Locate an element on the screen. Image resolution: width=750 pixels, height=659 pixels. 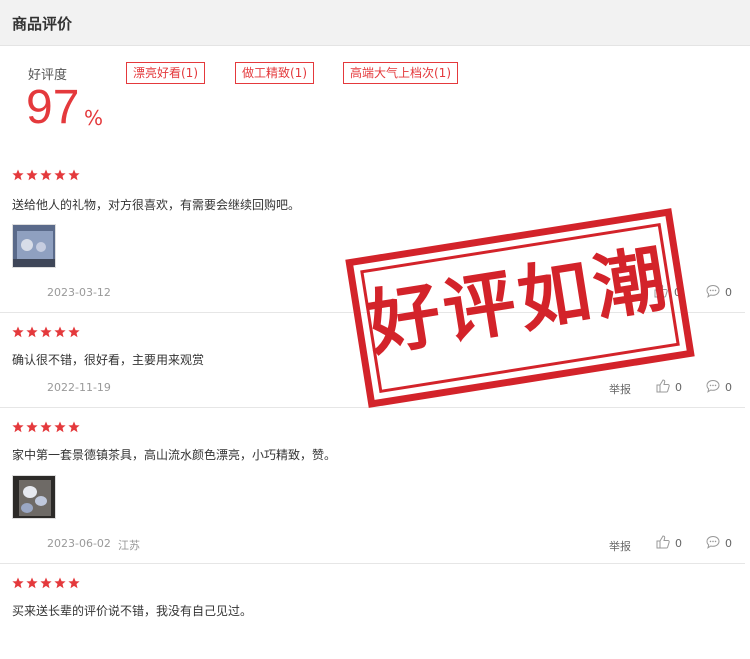
stamp-text: 好评如潮 is located at coordinates (519, 301).